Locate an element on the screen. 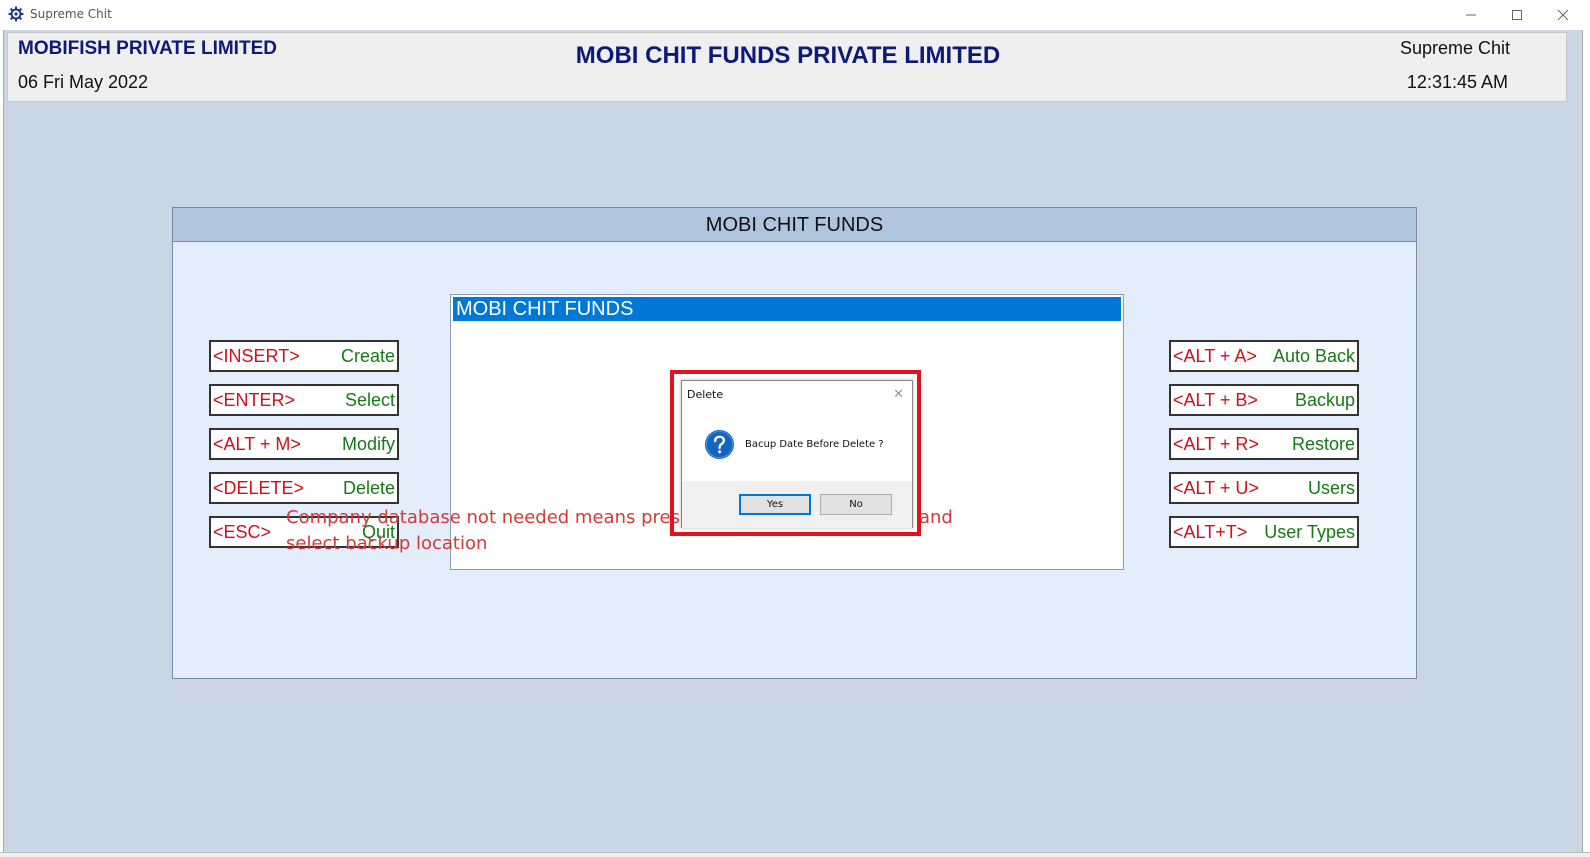 This screenshot has height=857, width=1590. action-label: Restore is located at coordinates (1323, 443).